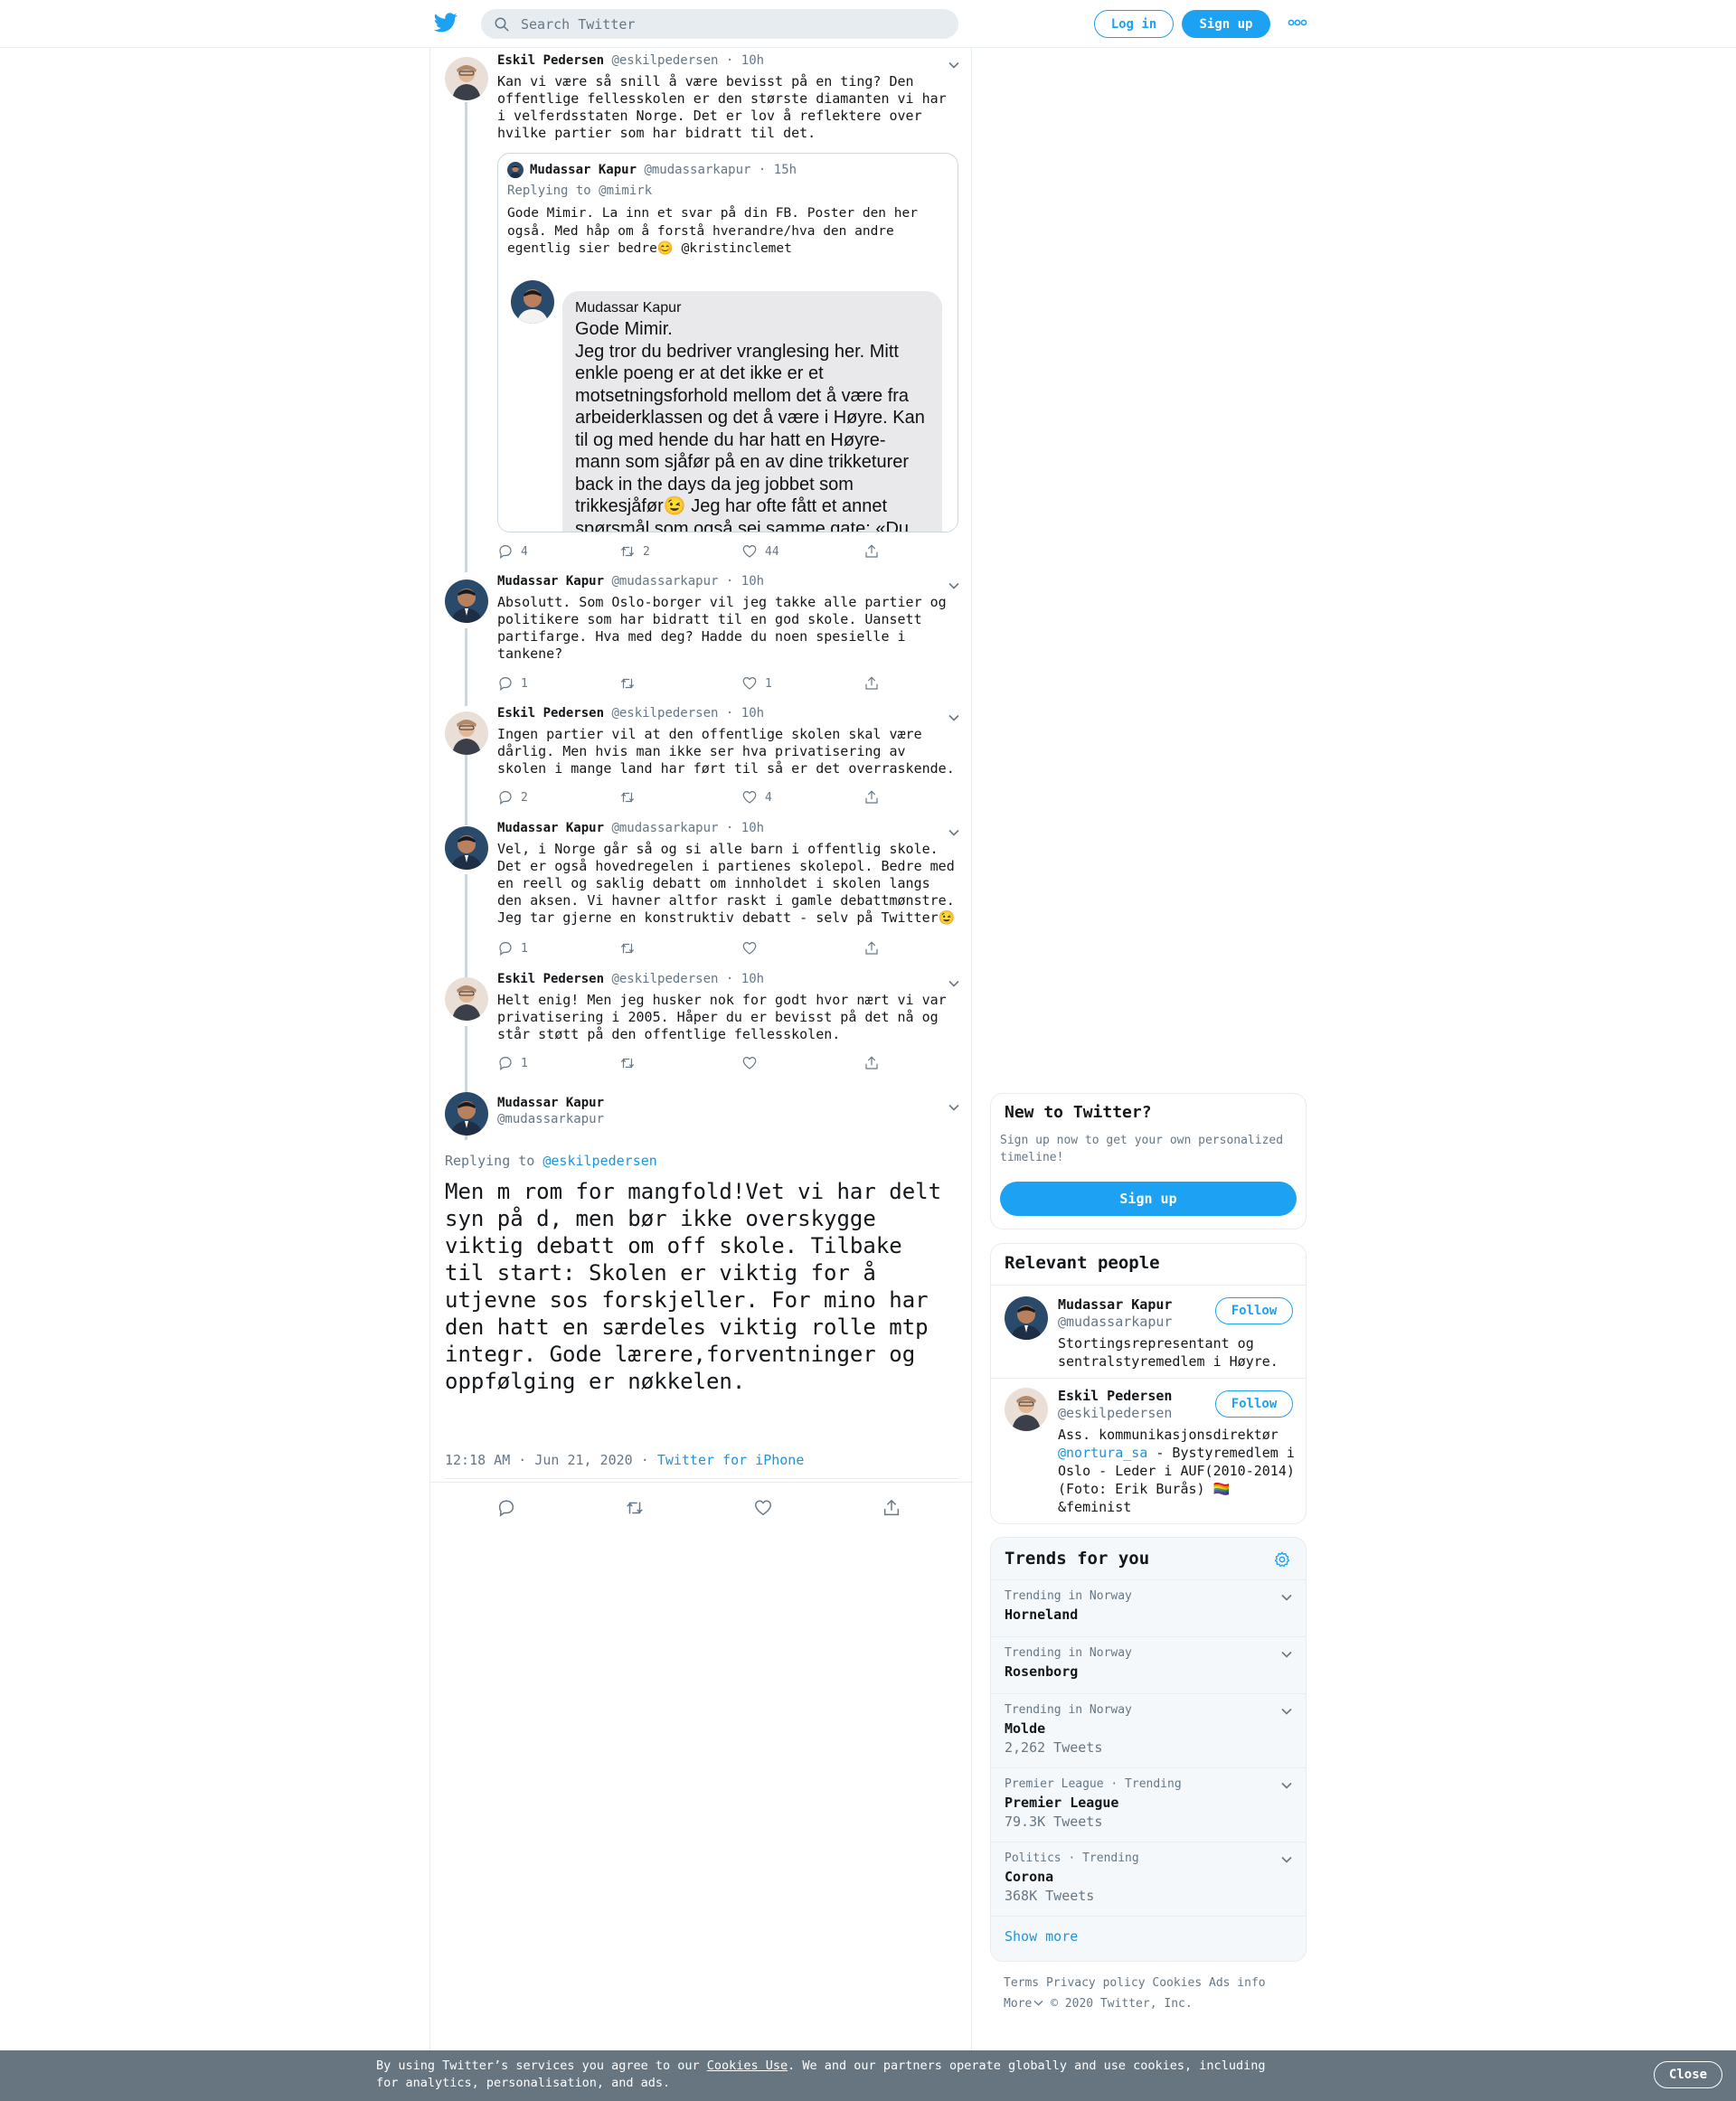 This screenshot has width=1736, height=2101. Describe the element at coordinates (760, 552) in the screenshot. I see `like-action: 44` at that location.